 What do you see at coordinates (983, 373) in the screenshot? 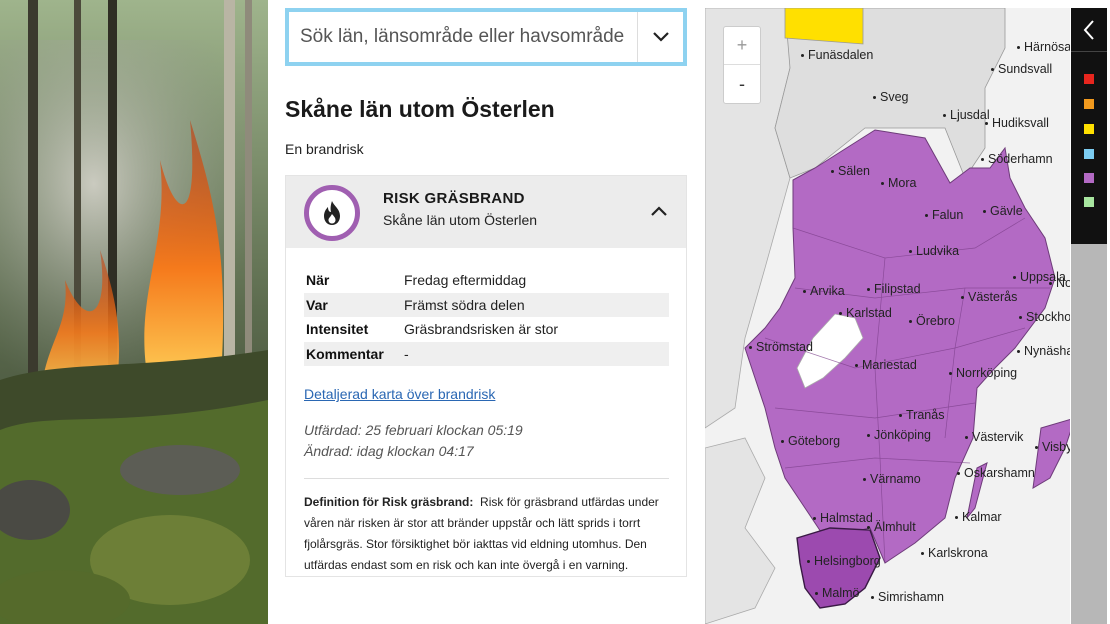
I see `city-label: Norrköping` at bounding box center [983, 373].